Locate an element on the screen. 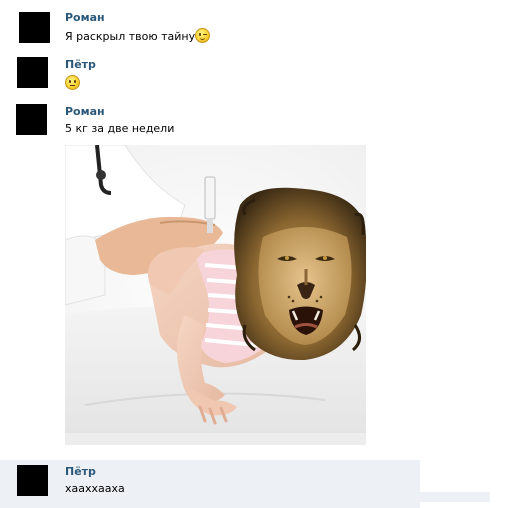 The width and height of the screenshot is (516, 508). neutral-smiley-icon is located at coordinates (72, 82).